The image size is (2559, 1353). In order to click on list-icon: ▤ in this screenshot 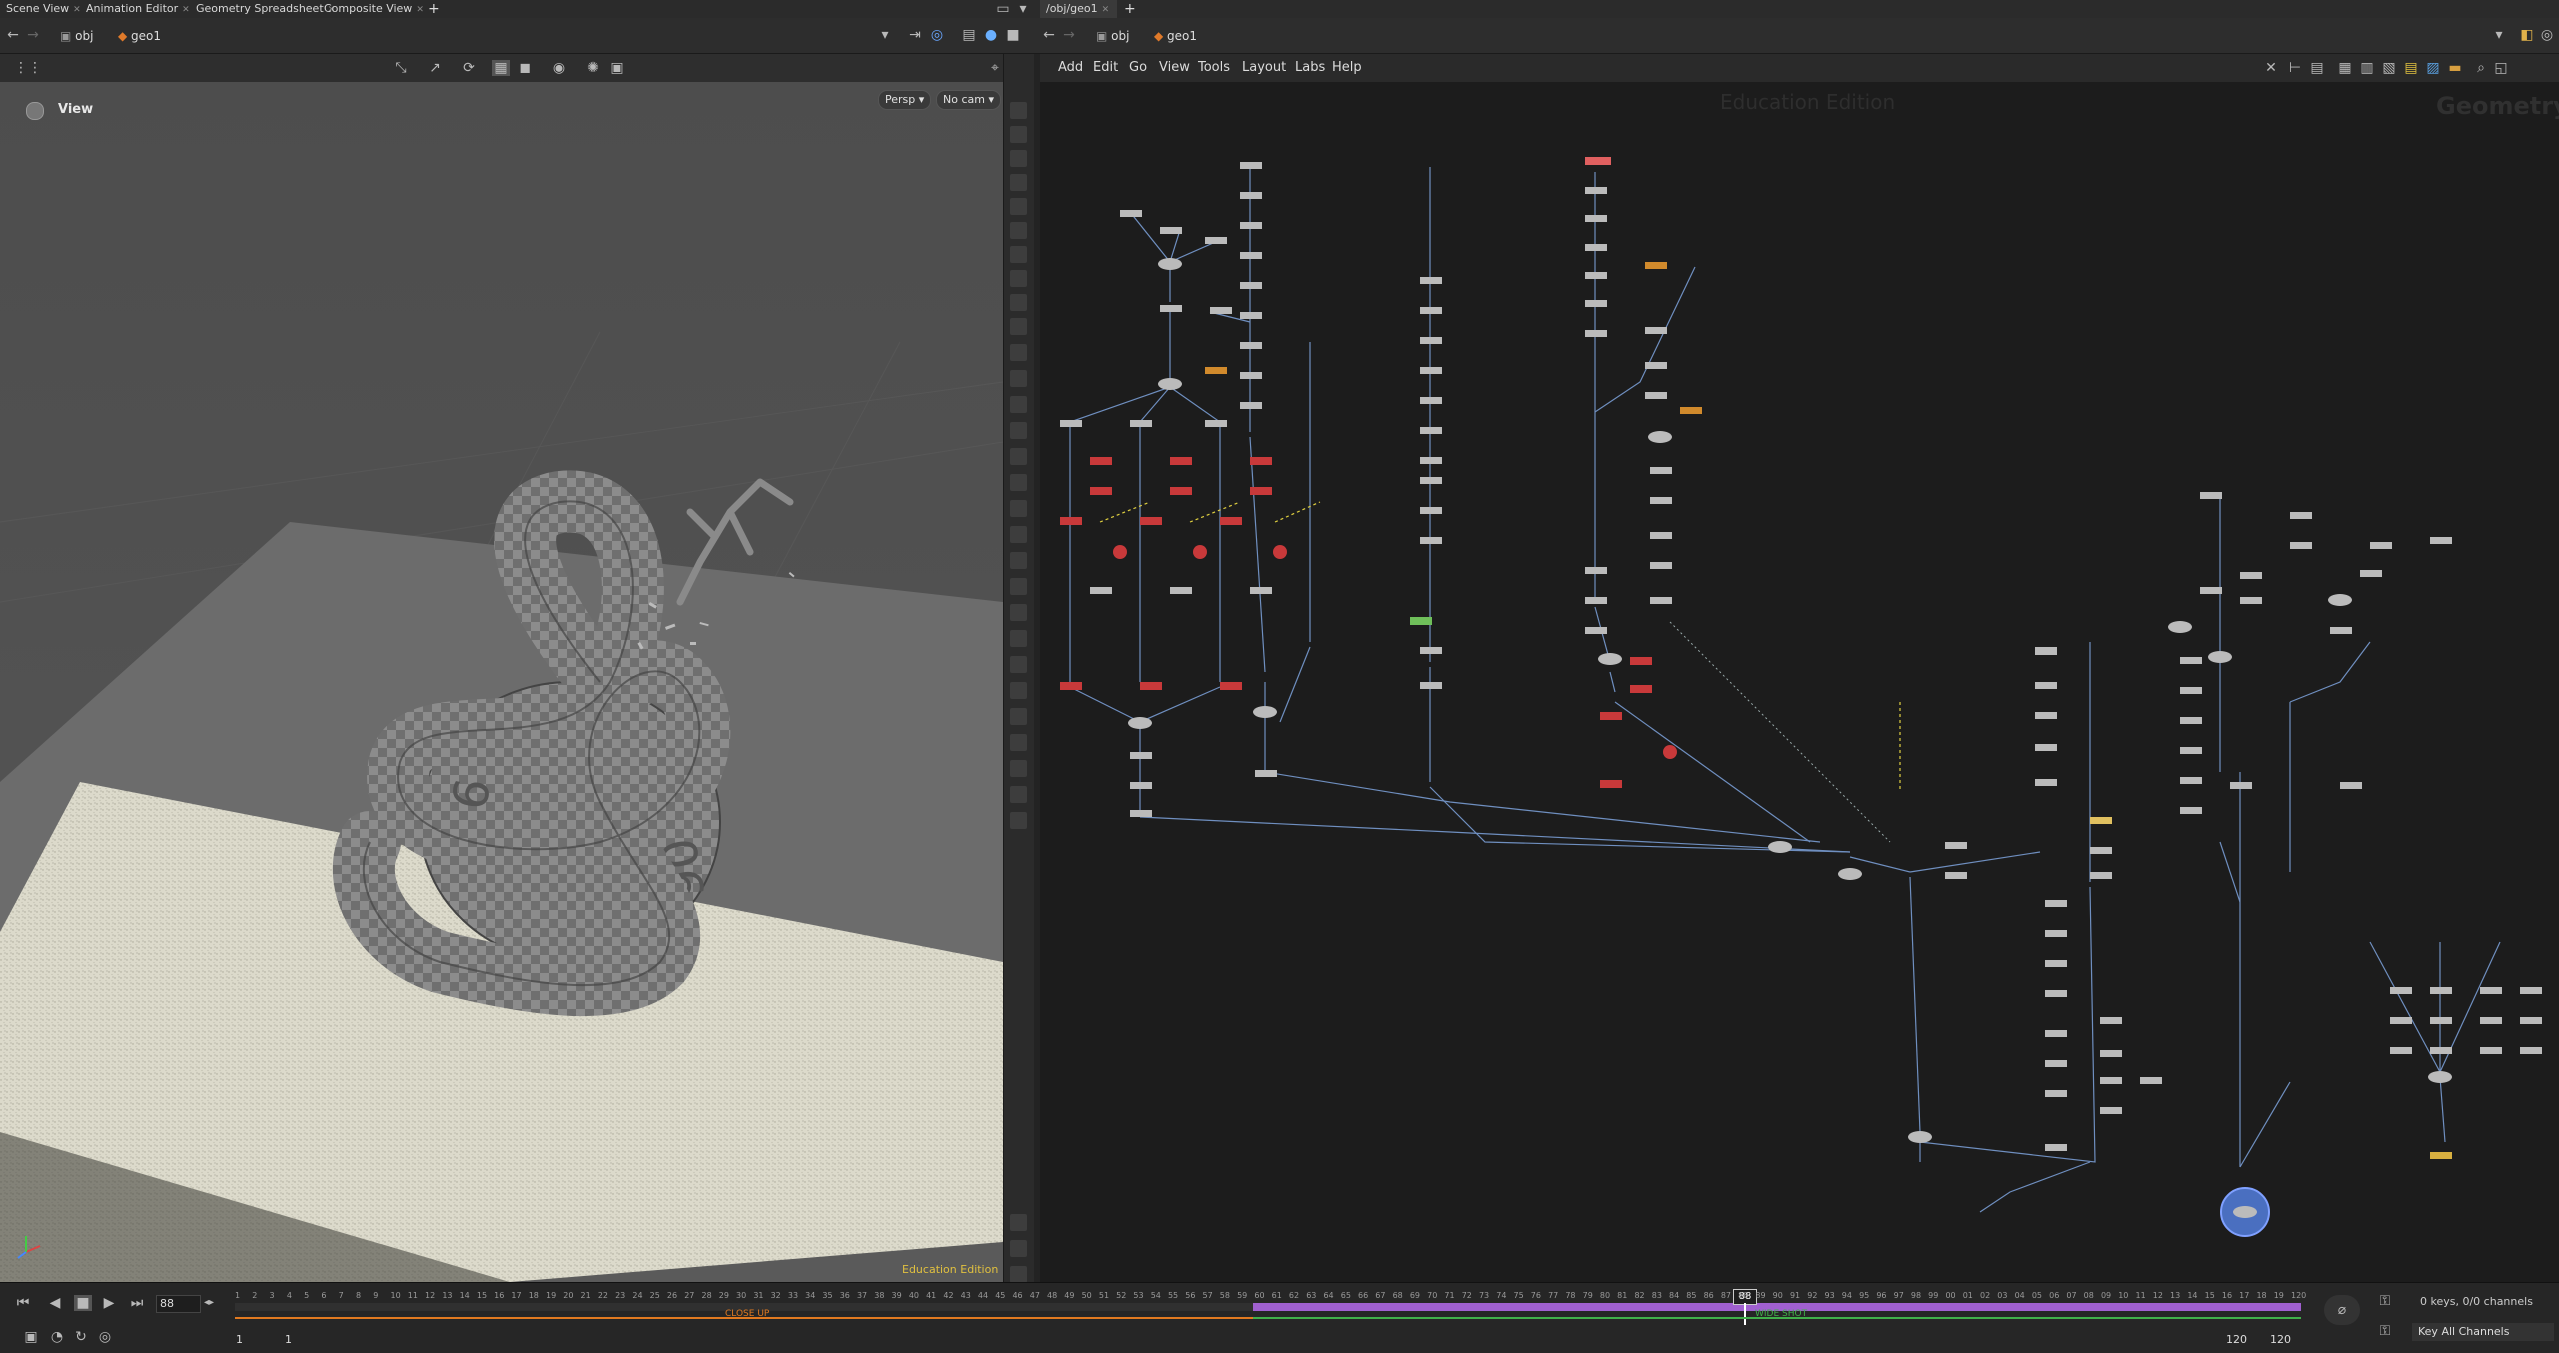, I will do `click(2317, 68)`.